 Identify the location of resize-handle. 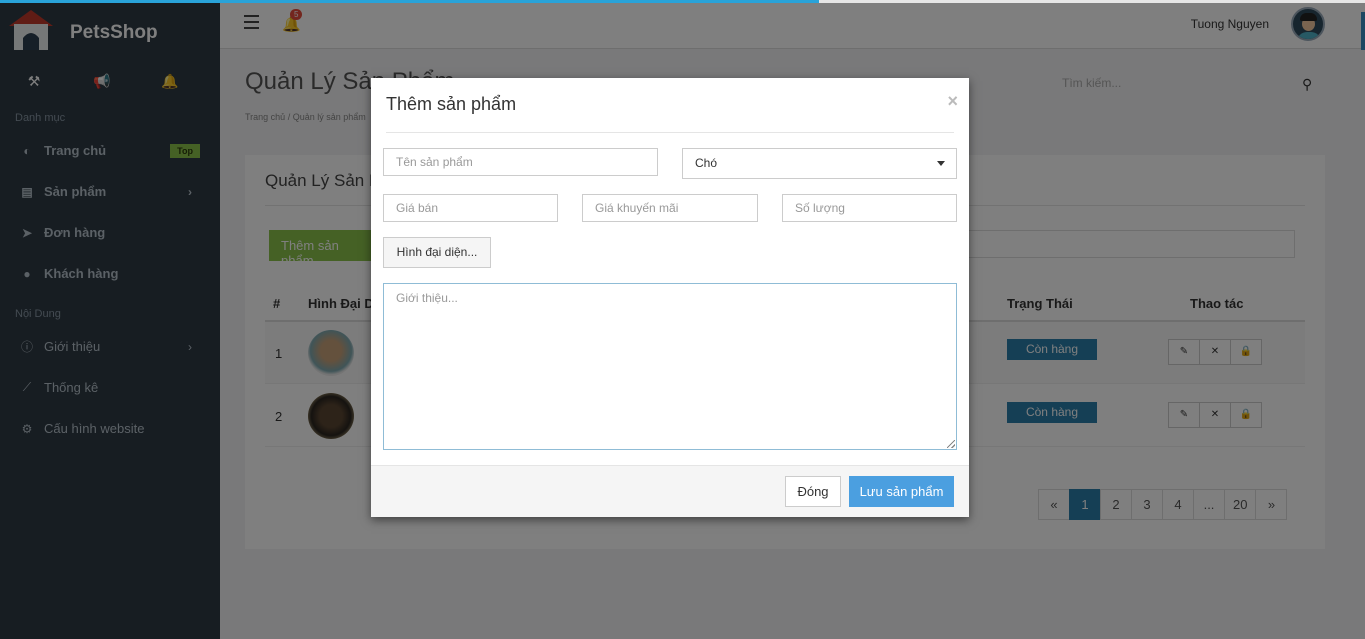
(951, 444).